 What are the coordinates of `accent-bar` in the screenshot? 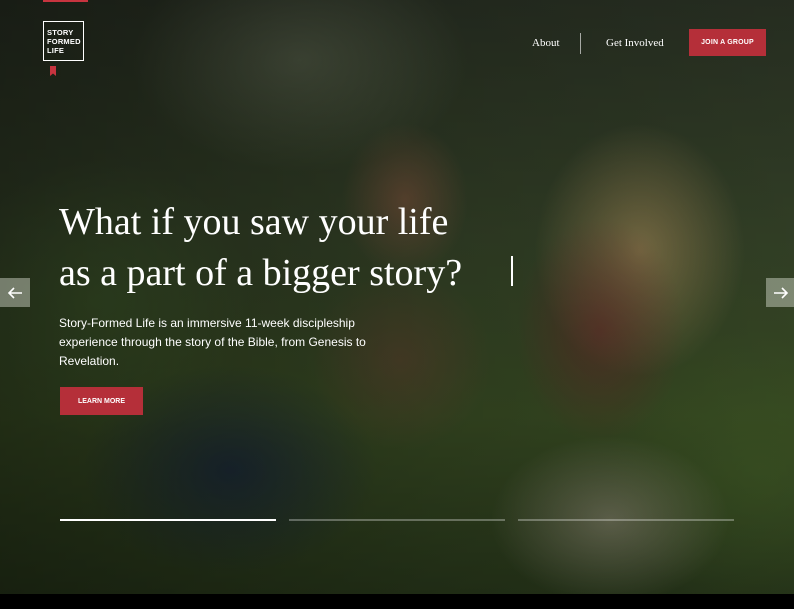 It's located at (65, 1).